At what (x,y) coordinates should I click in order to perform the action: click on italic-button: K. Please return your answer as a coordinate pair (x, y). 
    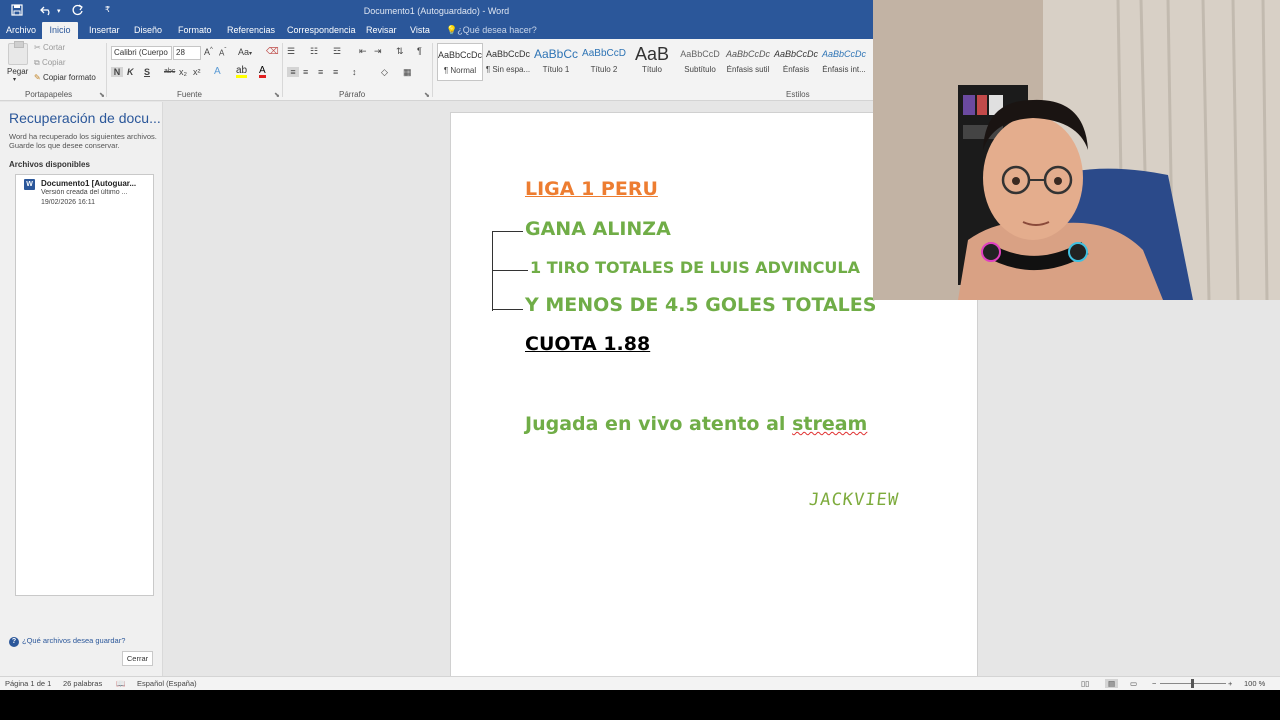
    Looking at the image, I should click on (130, 72).